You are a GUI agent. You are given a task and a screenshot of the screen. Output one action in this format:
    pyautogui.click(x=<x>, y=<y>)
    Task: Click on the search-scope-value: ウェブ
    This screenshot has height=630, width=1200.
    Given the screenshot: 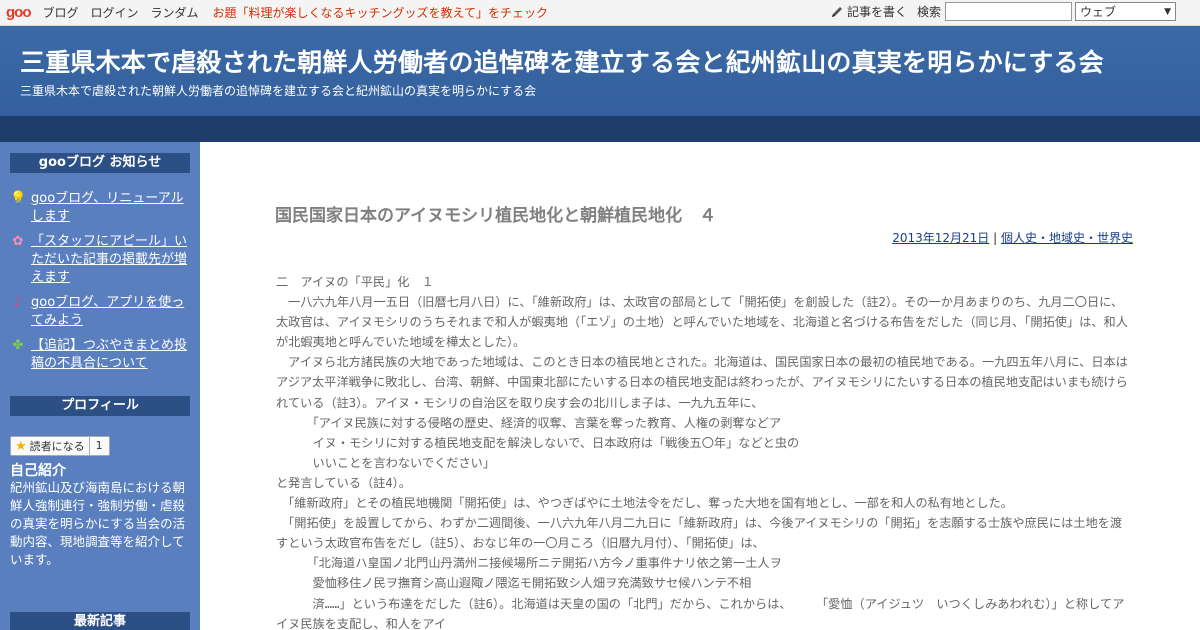 What is the action you would take?
    pyautogui.click(x=1098, y=12)
    